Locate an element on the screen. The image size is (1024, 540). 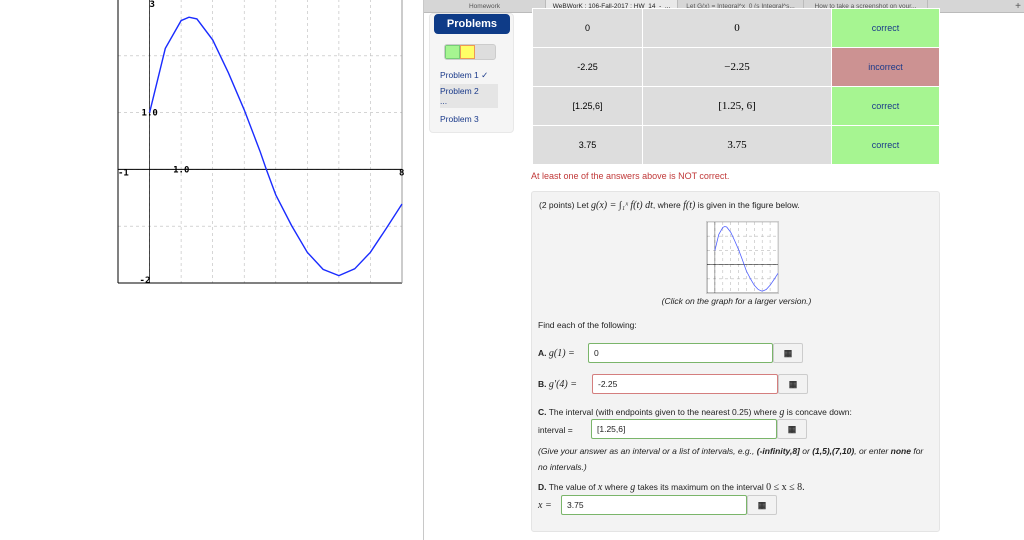
preview-cell: −2.25 is located at coordinates (737, 67).